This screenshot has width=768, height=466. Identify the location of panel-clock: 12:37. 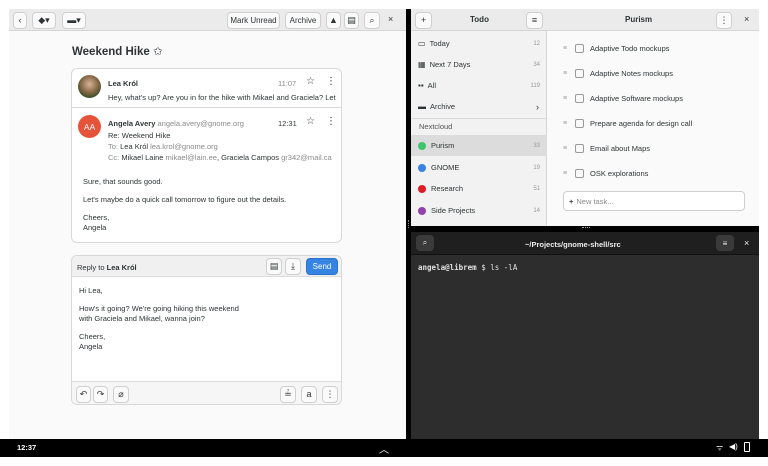
(26, 447).